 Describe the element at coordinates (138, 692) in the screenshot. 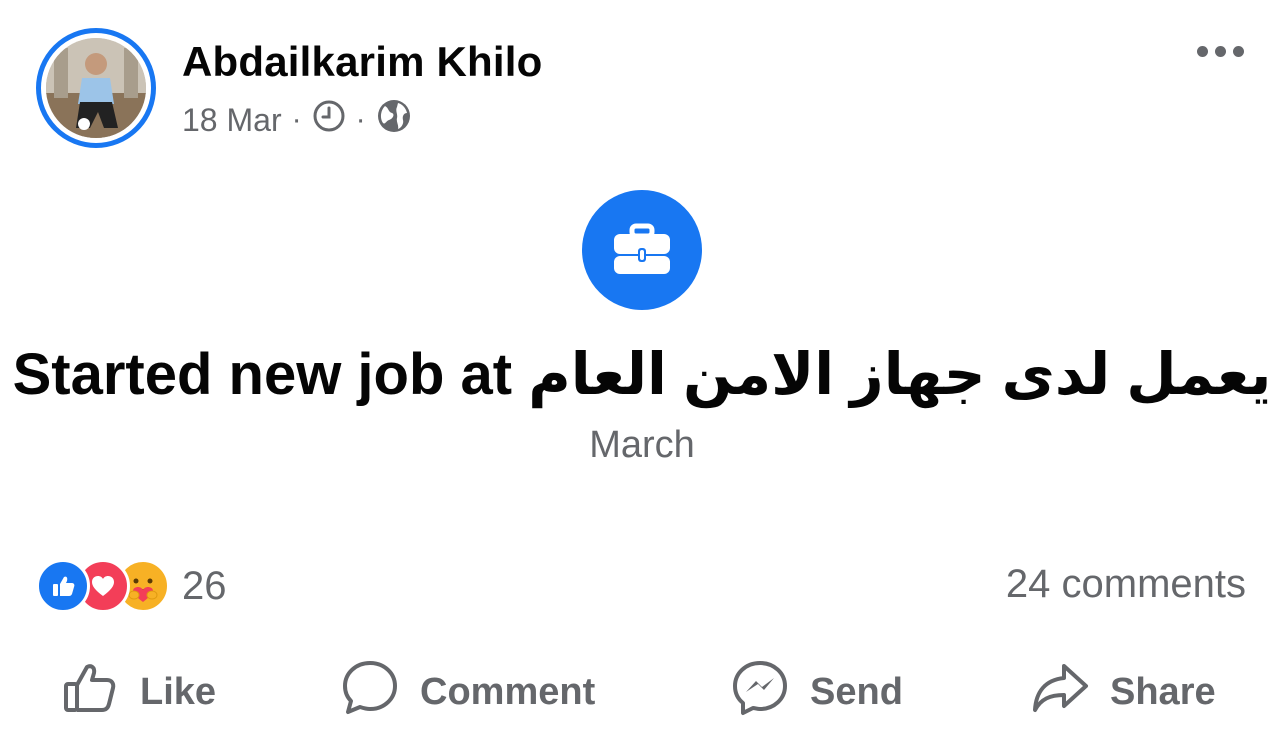

I see `like-button: Like` at that location.